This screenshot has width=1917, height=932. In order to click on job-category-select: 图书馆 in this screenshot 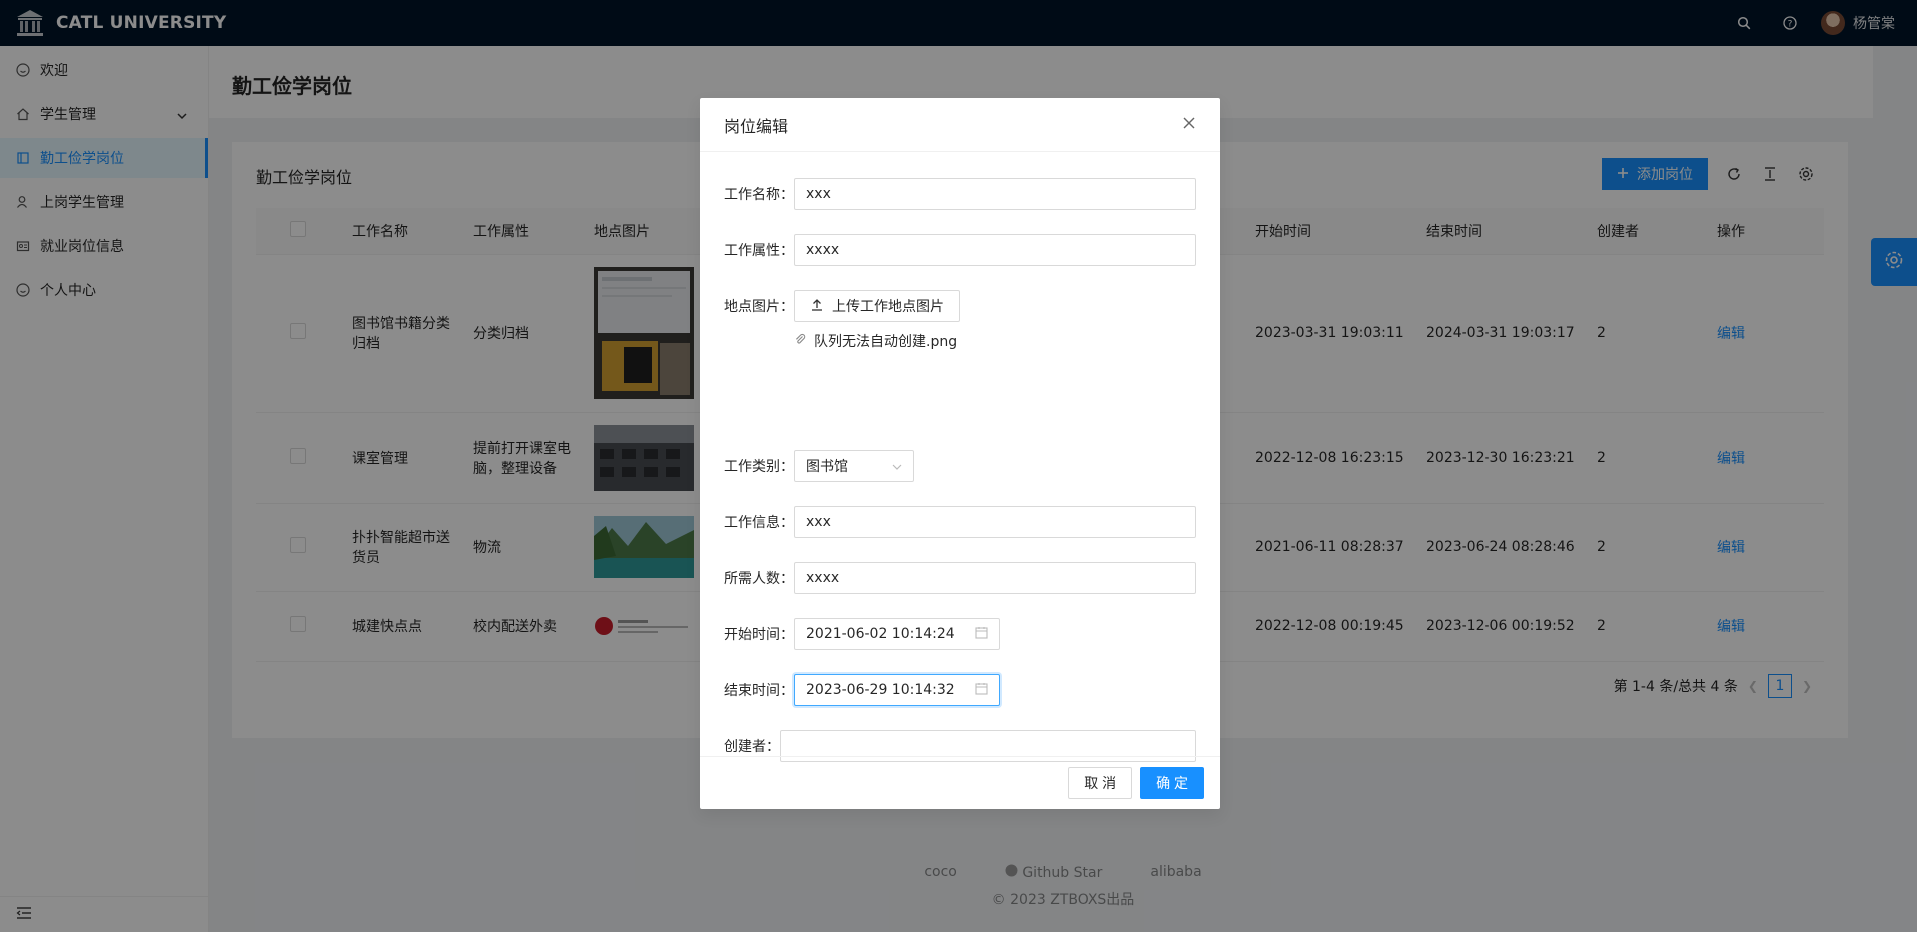, I will do `click(854, 466)`.